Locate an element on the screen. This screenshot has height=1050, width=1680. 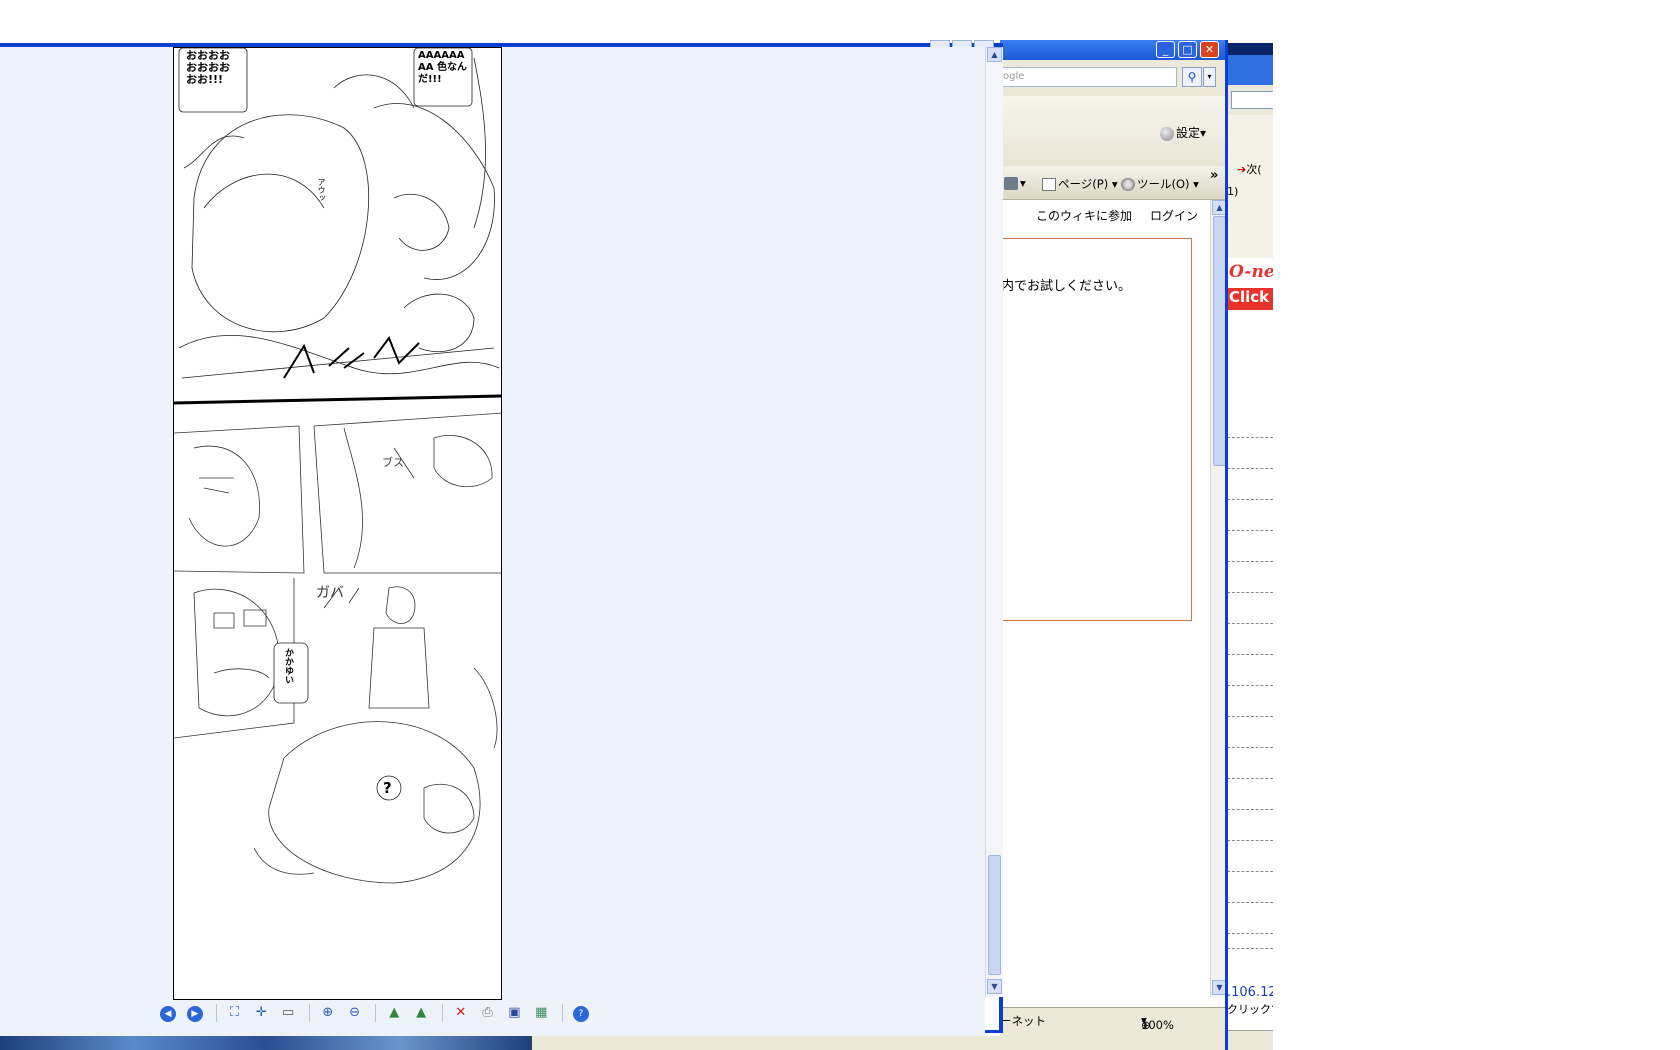
help-icon: ? is located at coordinates (581, 1013).